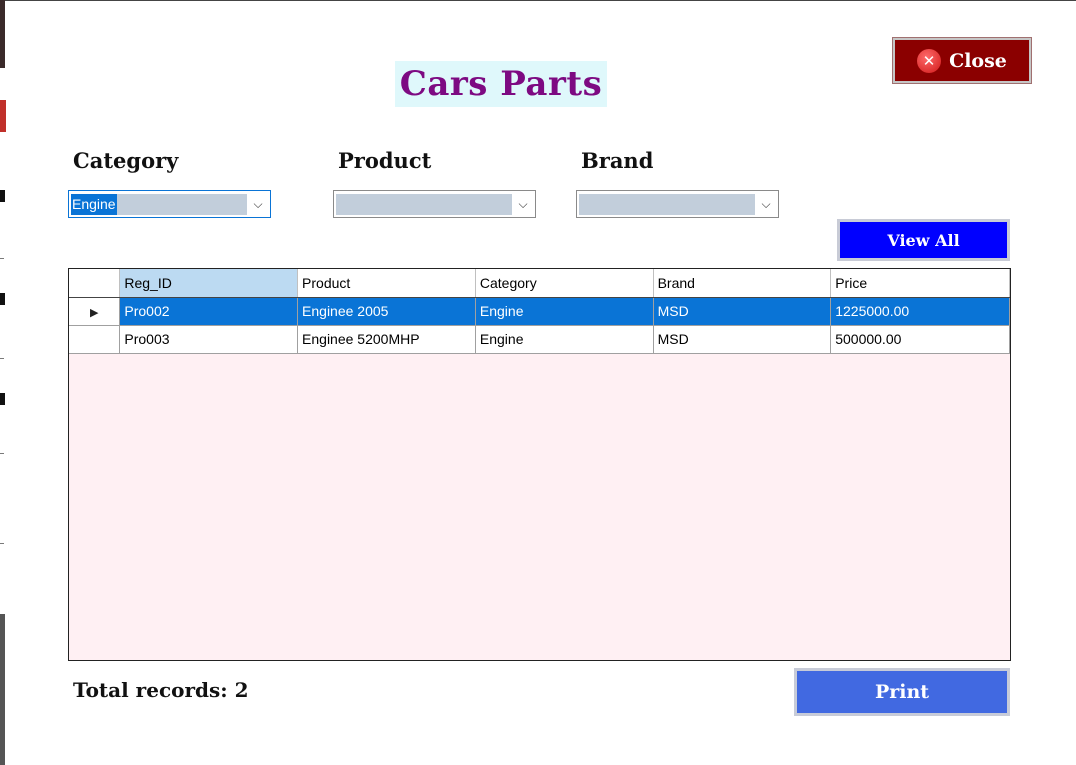  I want to click on total-records-label: Total records: 2, so click(161, 690).